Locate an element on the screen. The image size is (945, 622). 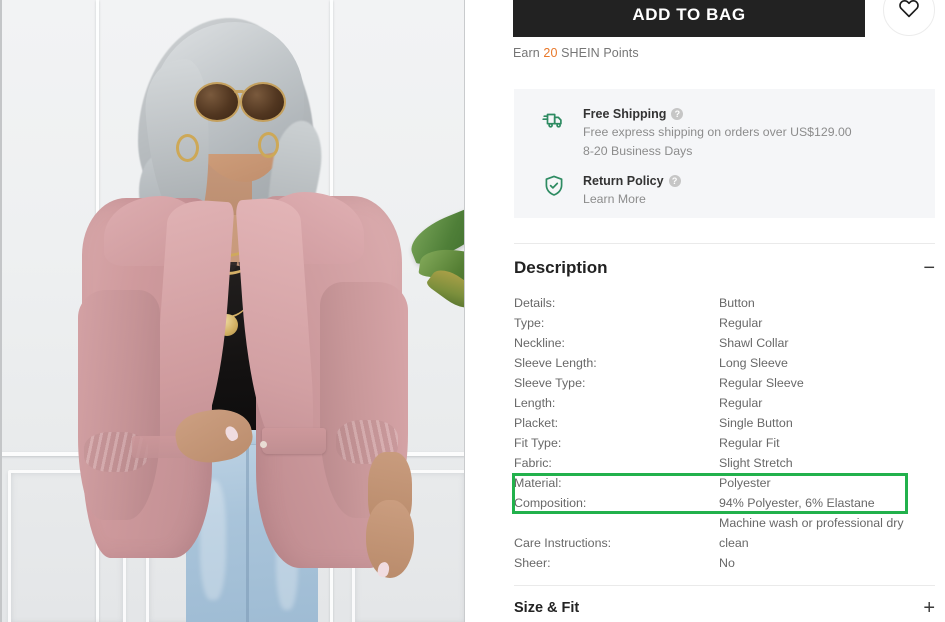
blazer-button is located at coordinates (263, 444).